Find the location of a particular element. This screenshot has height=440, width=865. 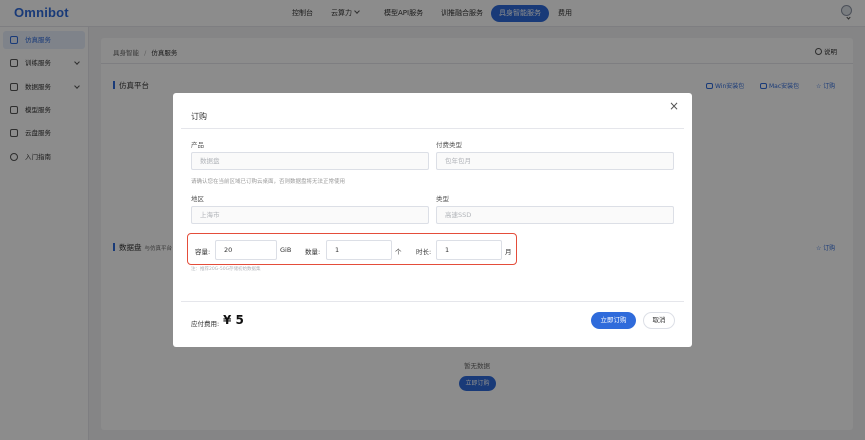

fee-value: ¥ 5 is located at coordinates (233, 320).